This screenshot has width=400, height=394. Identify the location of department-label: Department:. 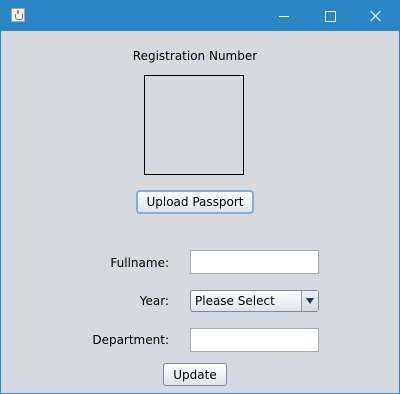
(130, 340).